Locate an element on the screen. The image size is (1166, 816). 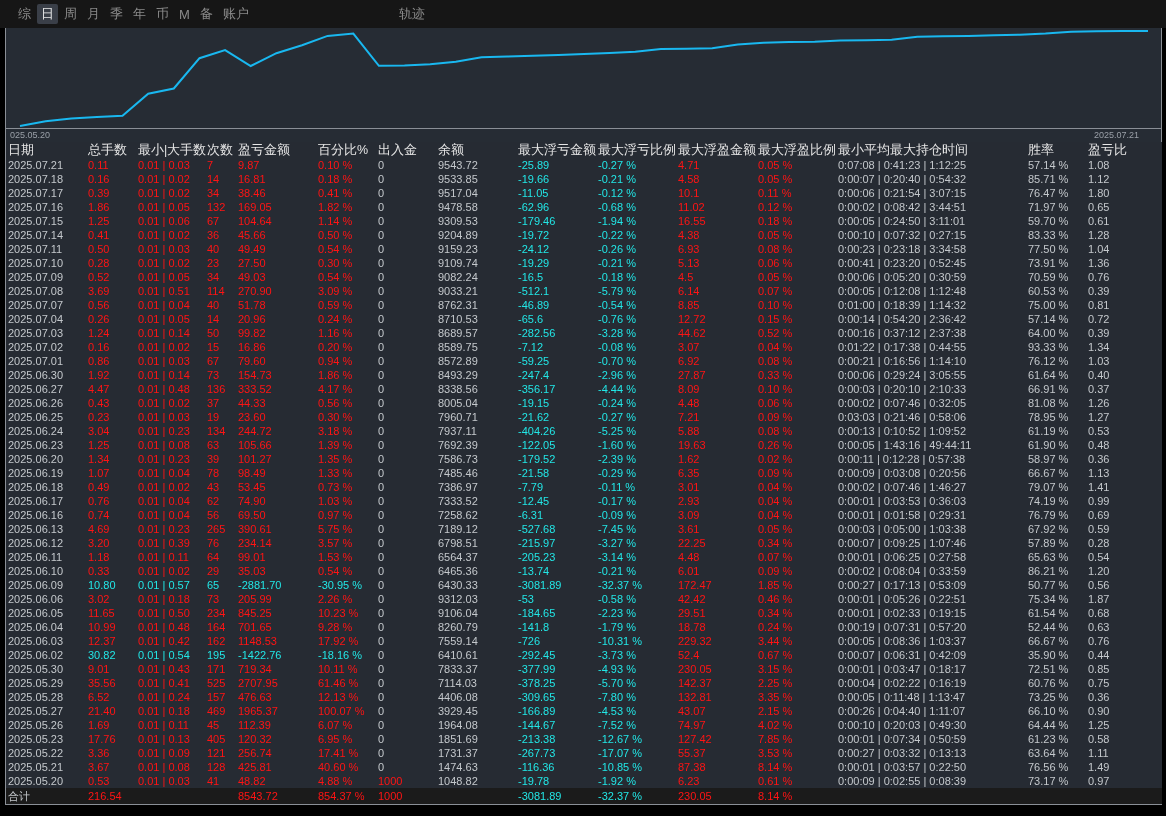
table-cell-text: 0.52 is located at coordinates (99, 277).